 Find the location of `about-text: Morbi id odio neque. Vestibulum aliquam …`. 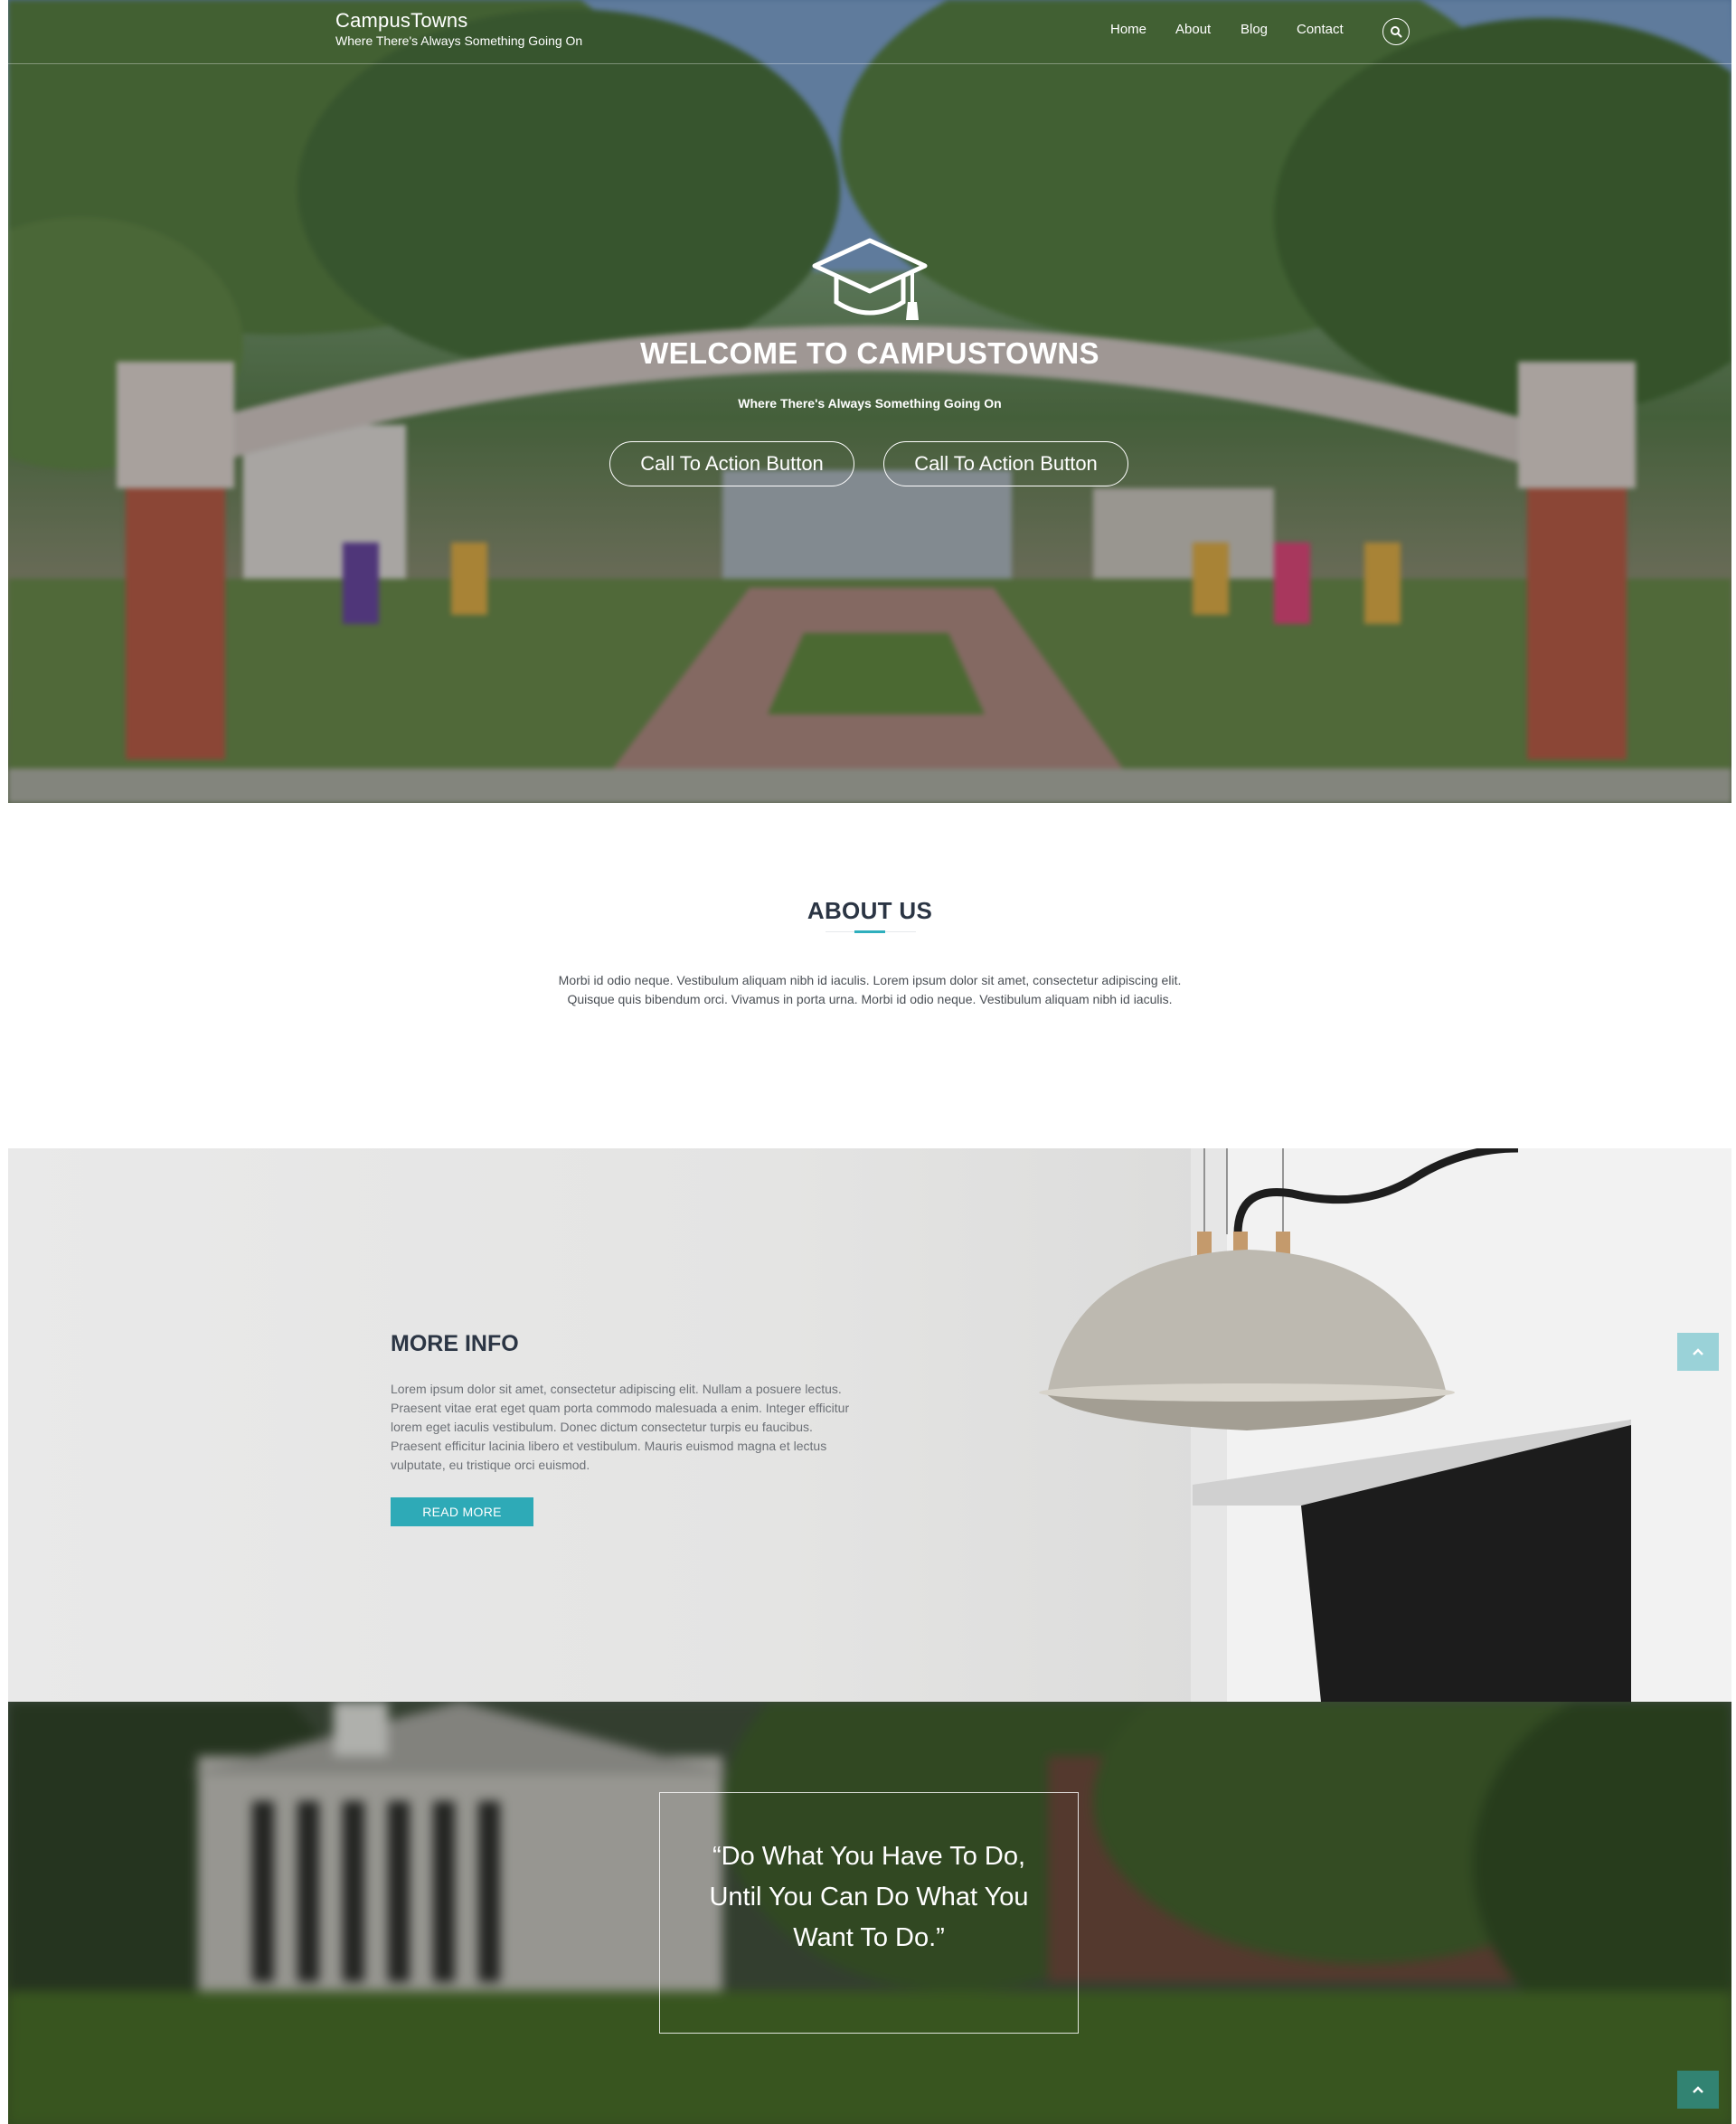

about-text: Morbi id odio neque. Vestibulum aliquam … is located at coordinates (870, 989).